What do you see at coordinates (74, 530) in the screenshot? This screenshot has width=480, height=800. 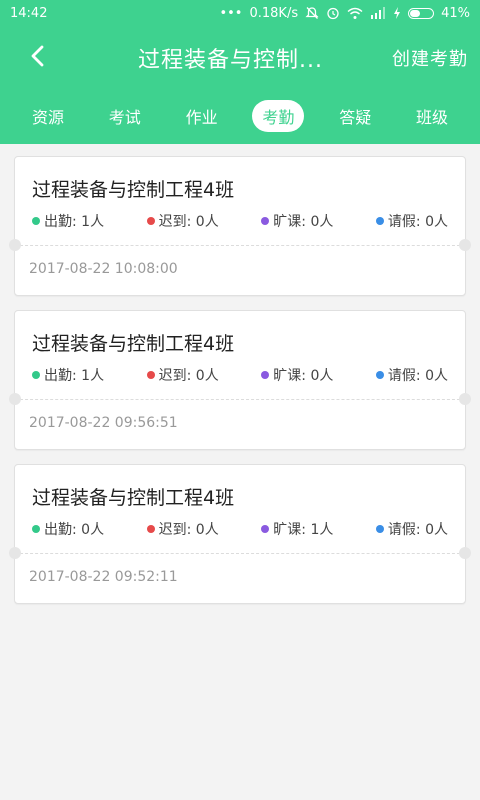 I see `present-count: 出勤: 0人` at bounding box center [74, 530].